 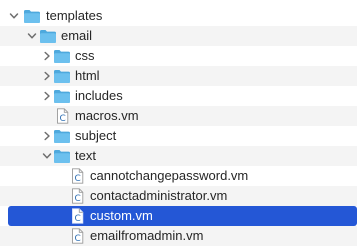 I want to click on tree-item-css: css, so click(x=178, y=56).